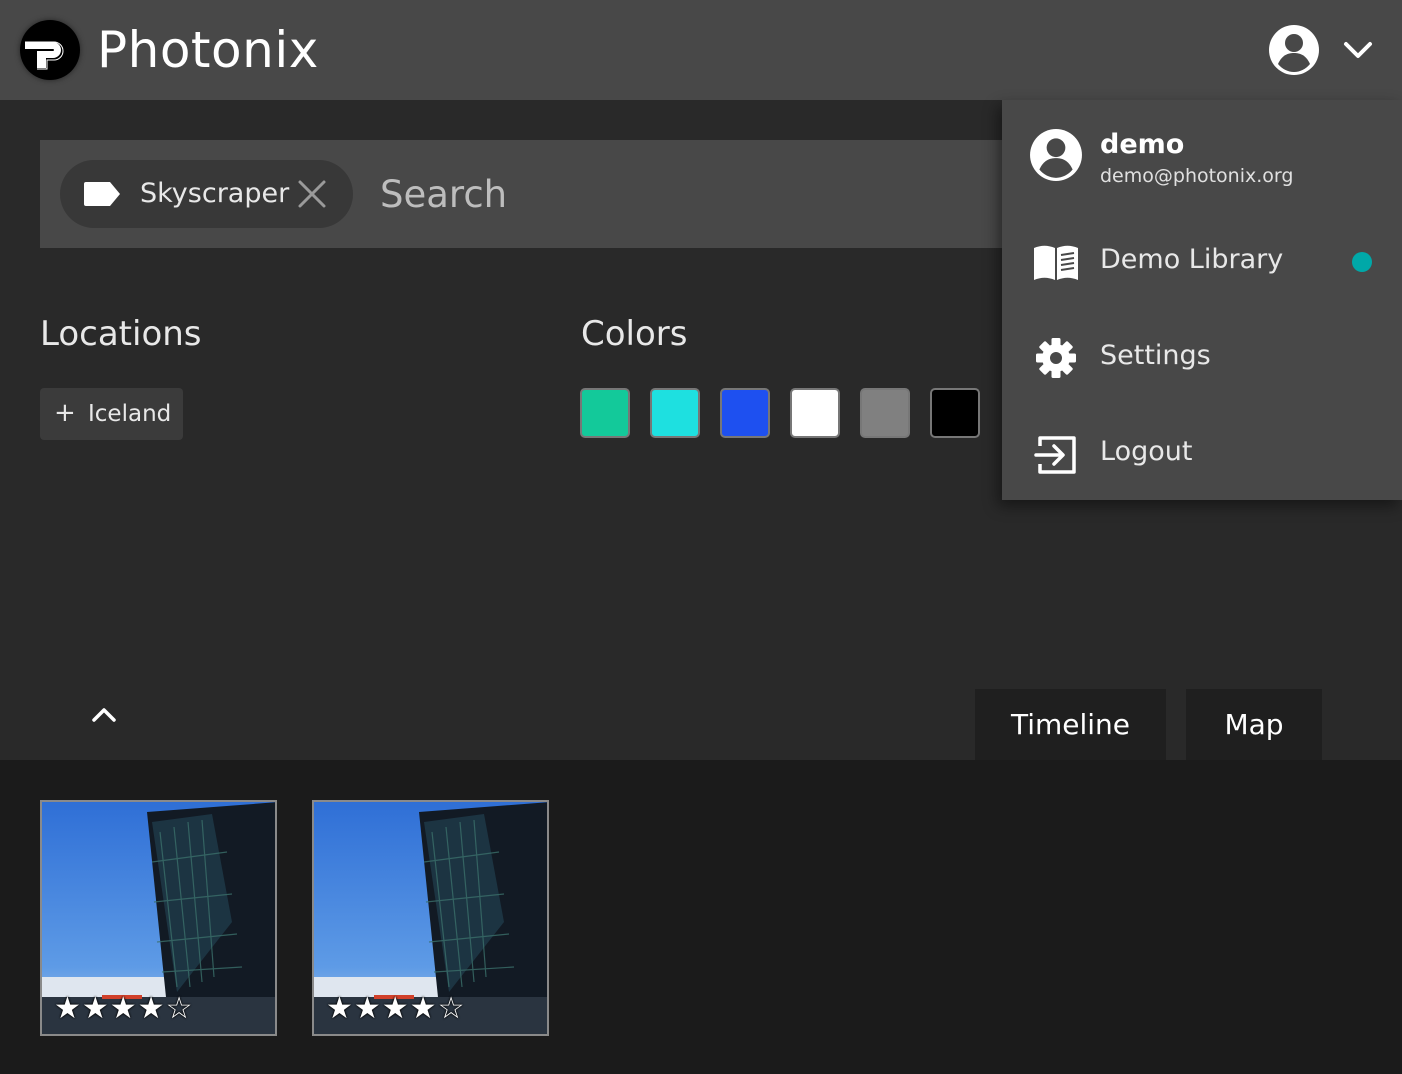 The height and width of the screenshot is (1074, 1402). I want to click on plus-icon: +, so click(65, 413).